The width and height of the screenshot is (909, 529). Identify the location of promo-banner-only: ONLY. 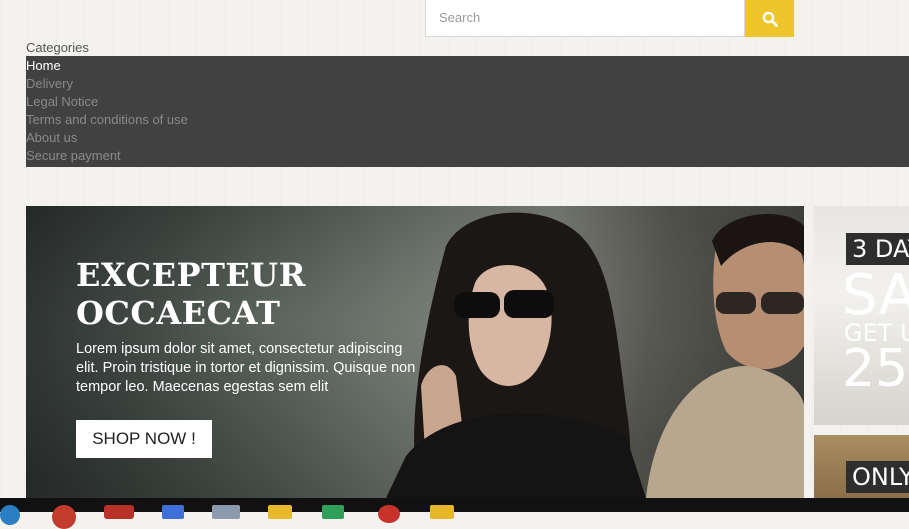
(861, 466).